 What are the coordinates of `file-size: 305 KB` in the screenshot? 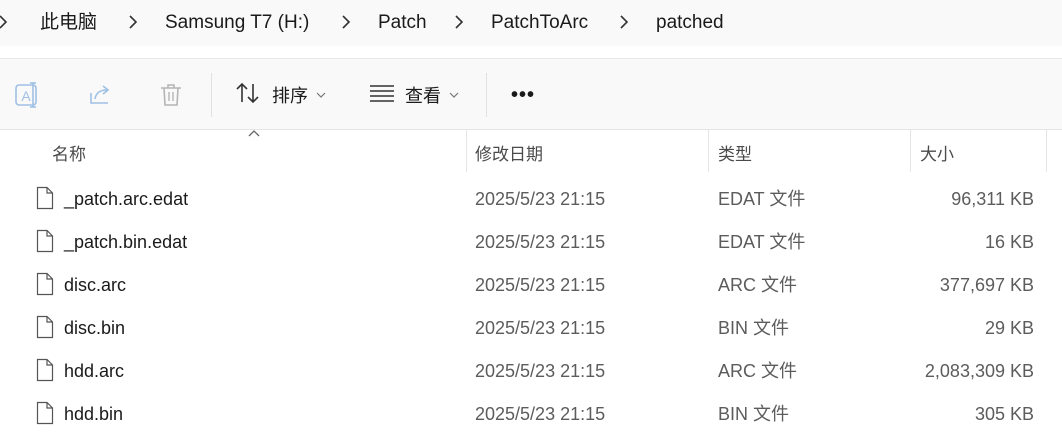 It's located at (1004, 414).